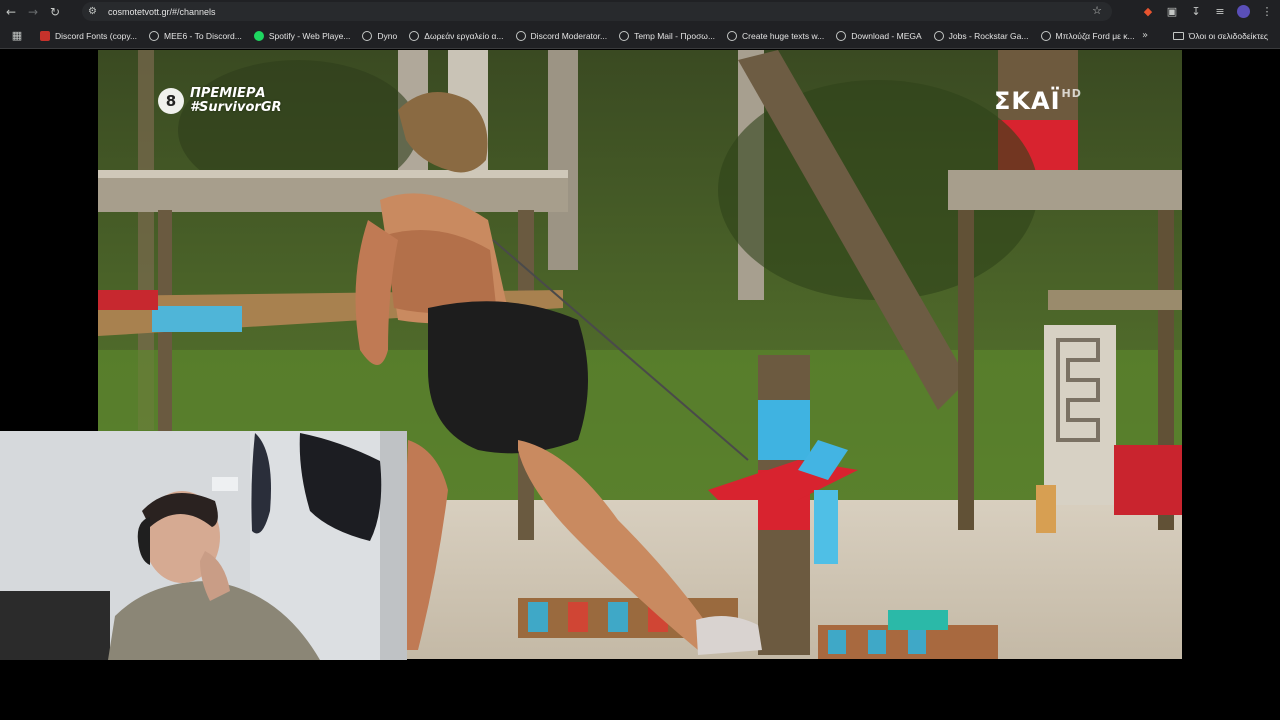 This screenshot has height=720, width=1280. I want to click on forward-button: →, so click(33, 11).